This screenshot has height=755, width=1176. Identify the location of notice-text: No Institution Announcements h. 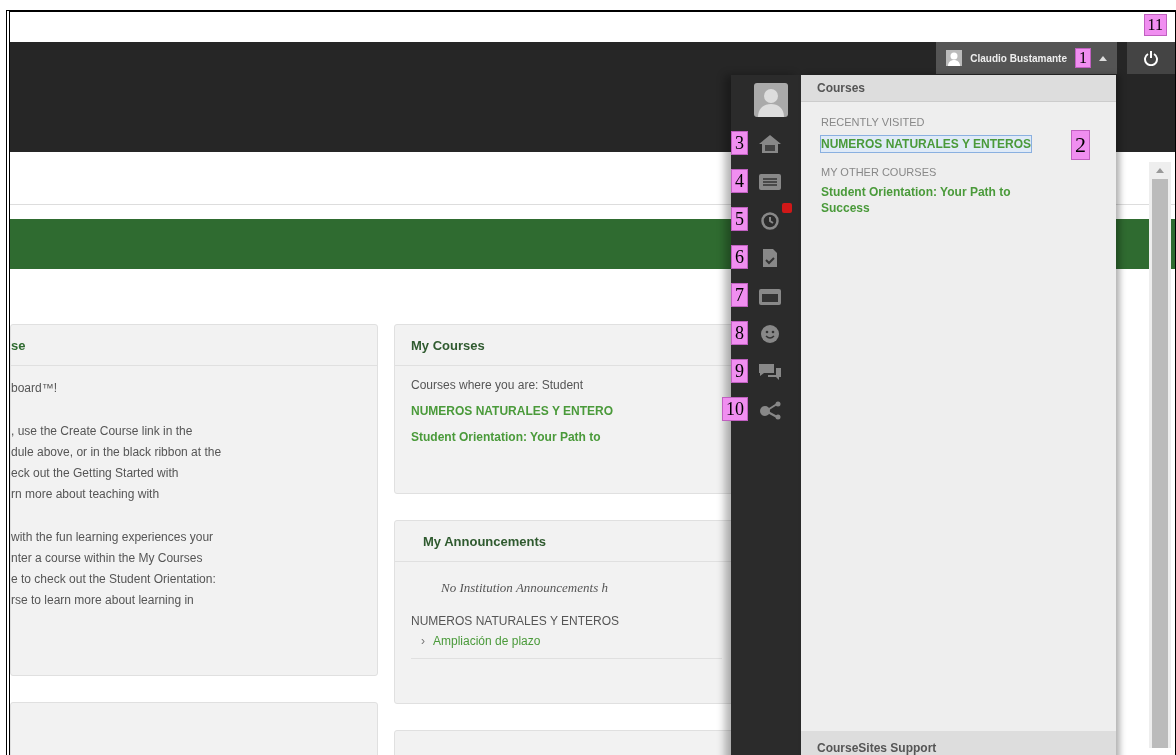
(524, 588).